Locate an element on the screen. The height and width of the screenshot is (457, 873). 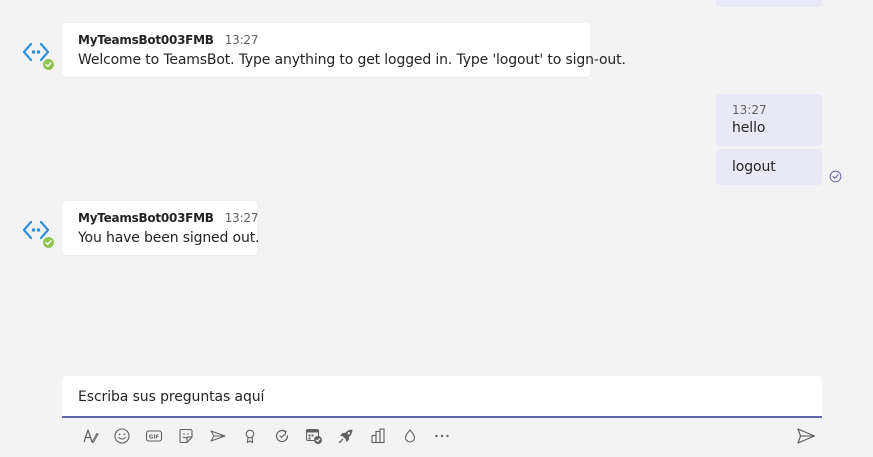
more-options-button is located at coordinates (442, 436).